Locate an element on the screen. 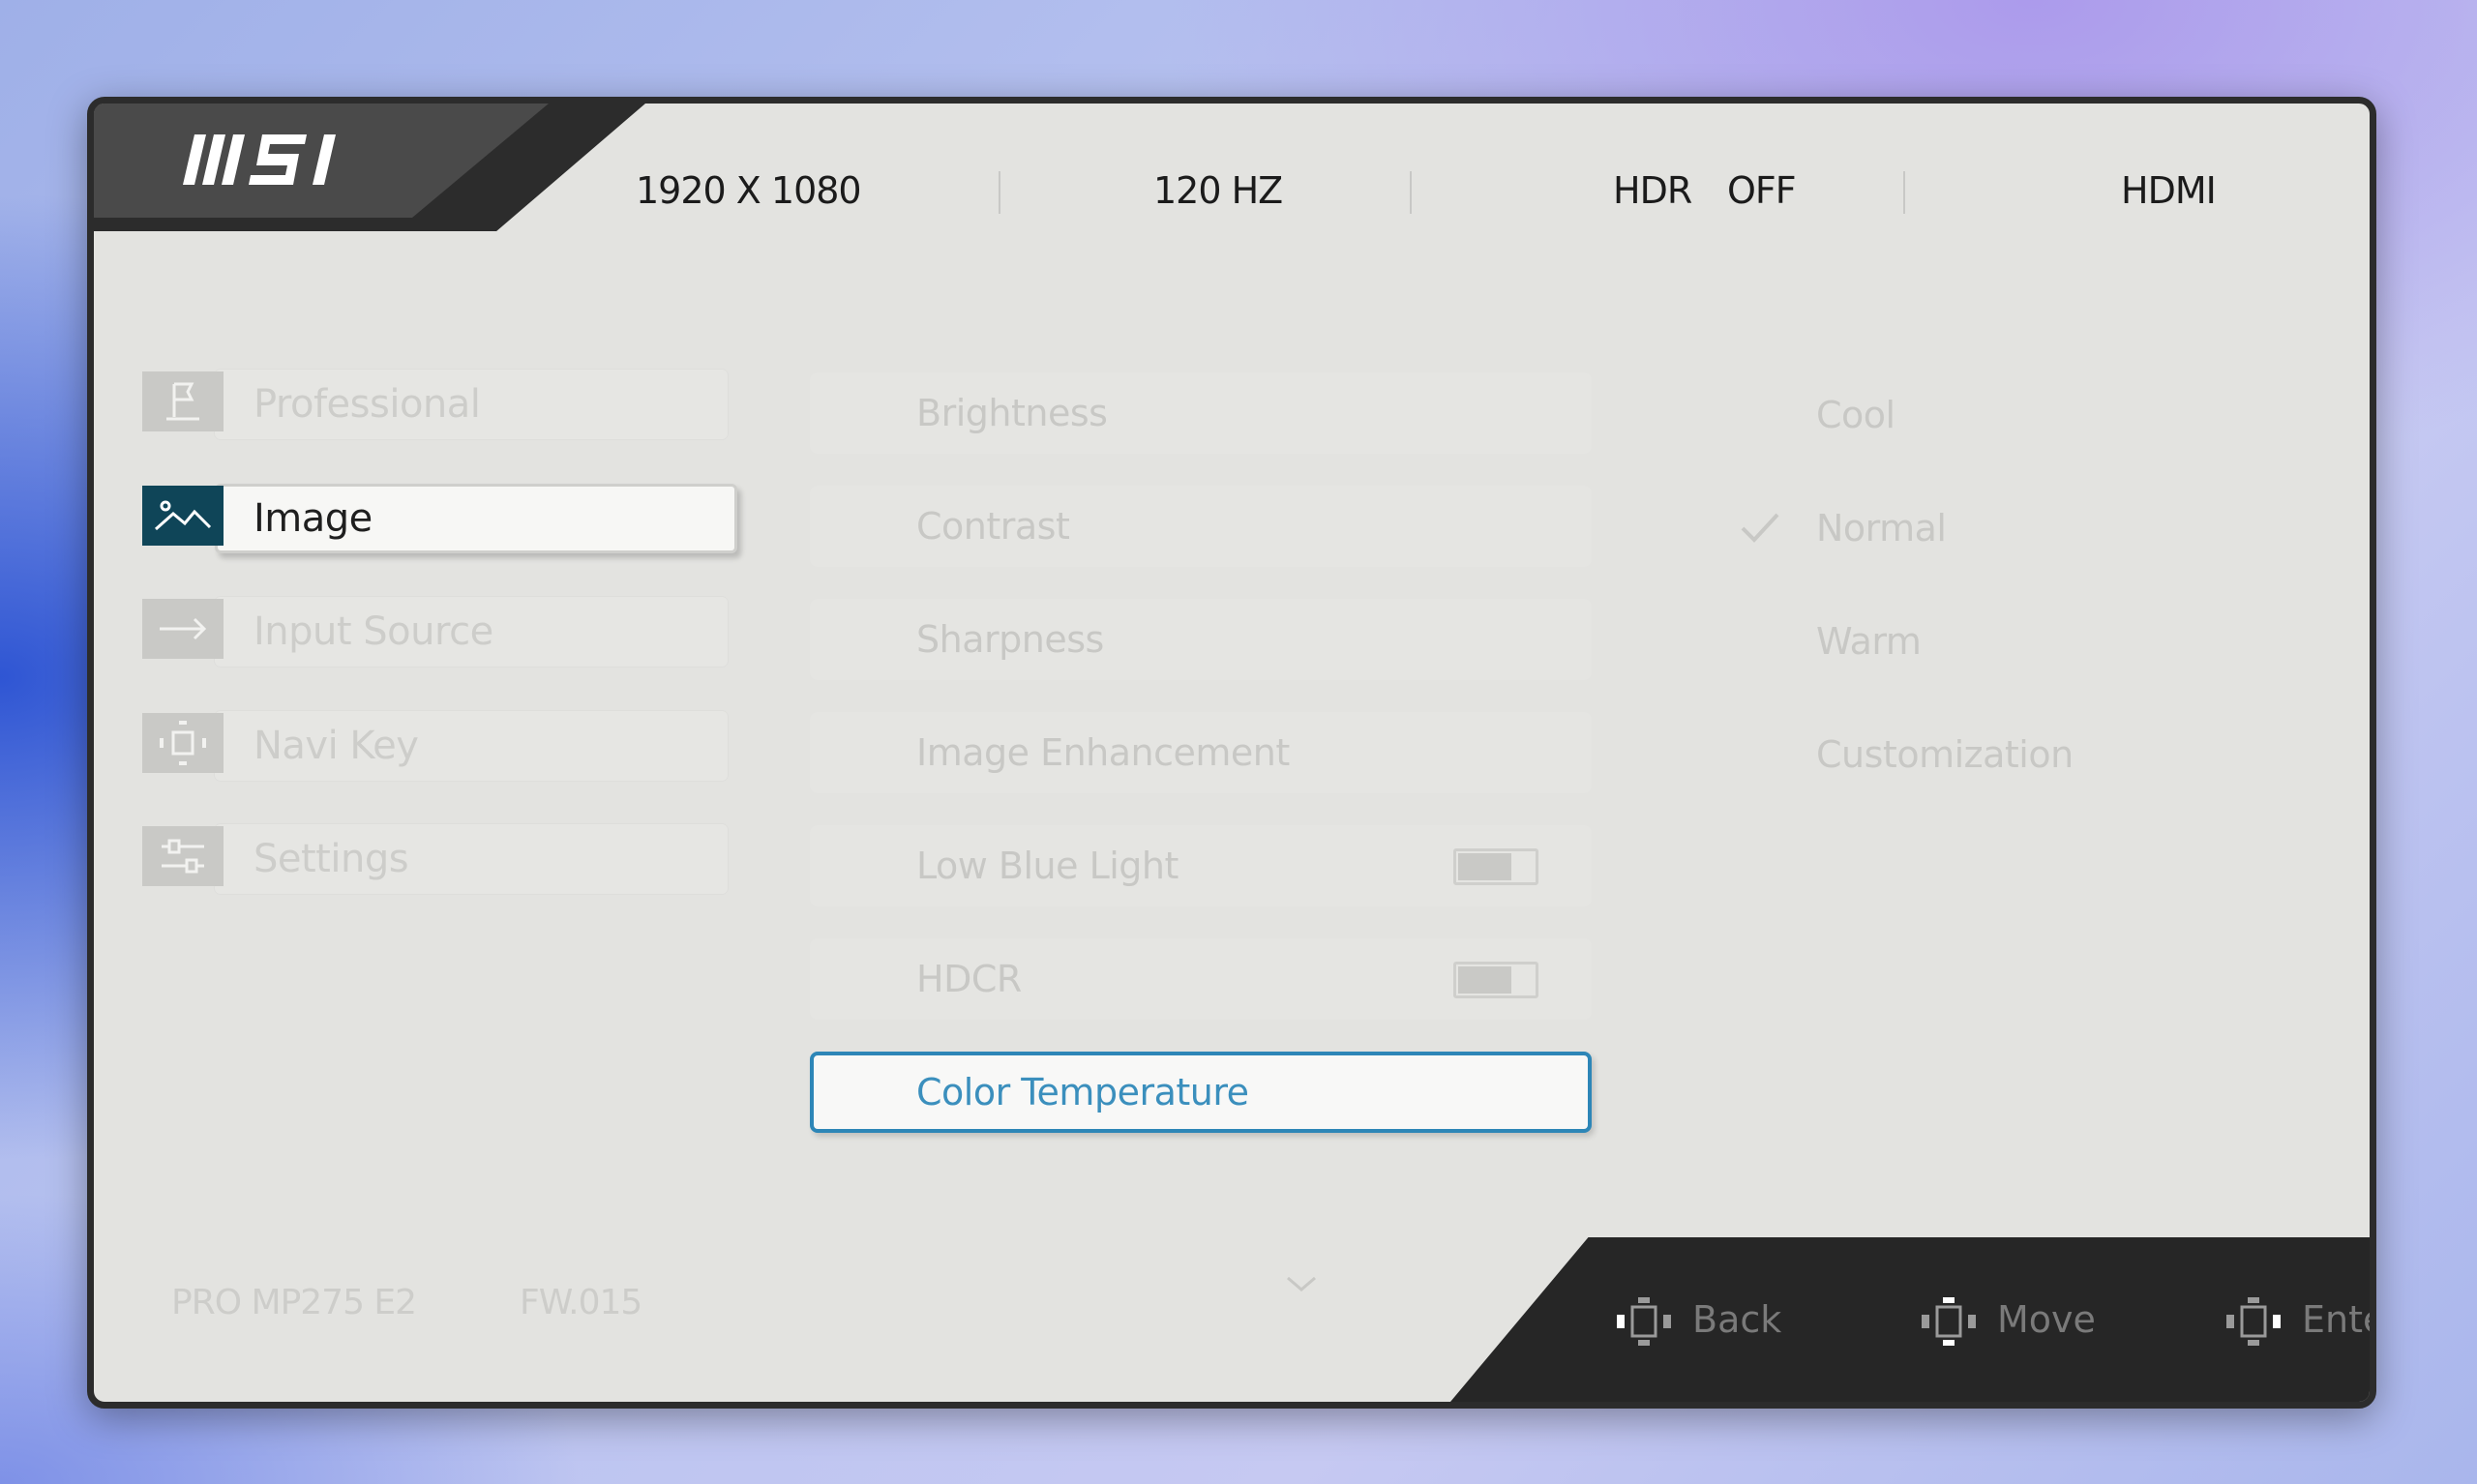 The height and width of the screenshot is (1484, 2477). hdr-value: OFF is located at coordinates (1762, 190).